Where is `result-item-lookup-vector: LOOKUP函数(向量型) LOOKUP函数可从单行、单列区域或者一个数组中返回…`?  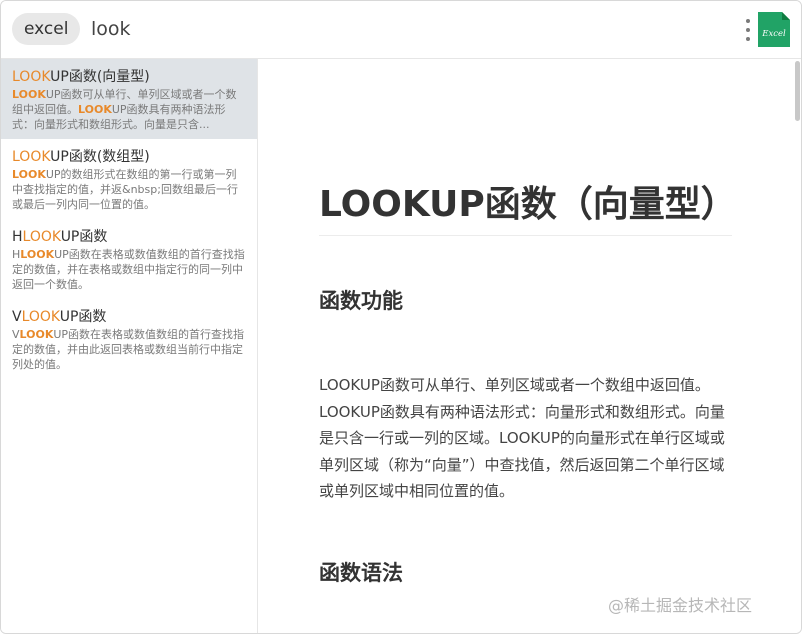
result-item-lookup-vector: LOOKUP函数(向量型) LOOKUP函数可从单行、单列区域或者一个数组中返回… is located at coordinates (129, 99).